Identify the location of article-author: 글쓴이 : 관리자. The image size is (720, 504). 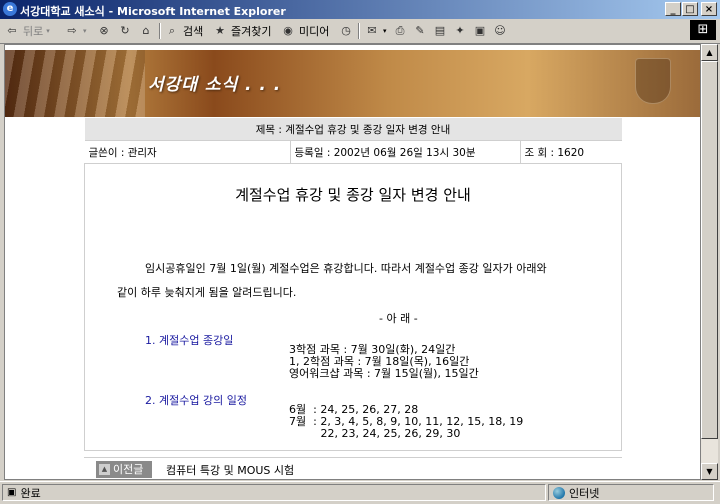
(187, 152).